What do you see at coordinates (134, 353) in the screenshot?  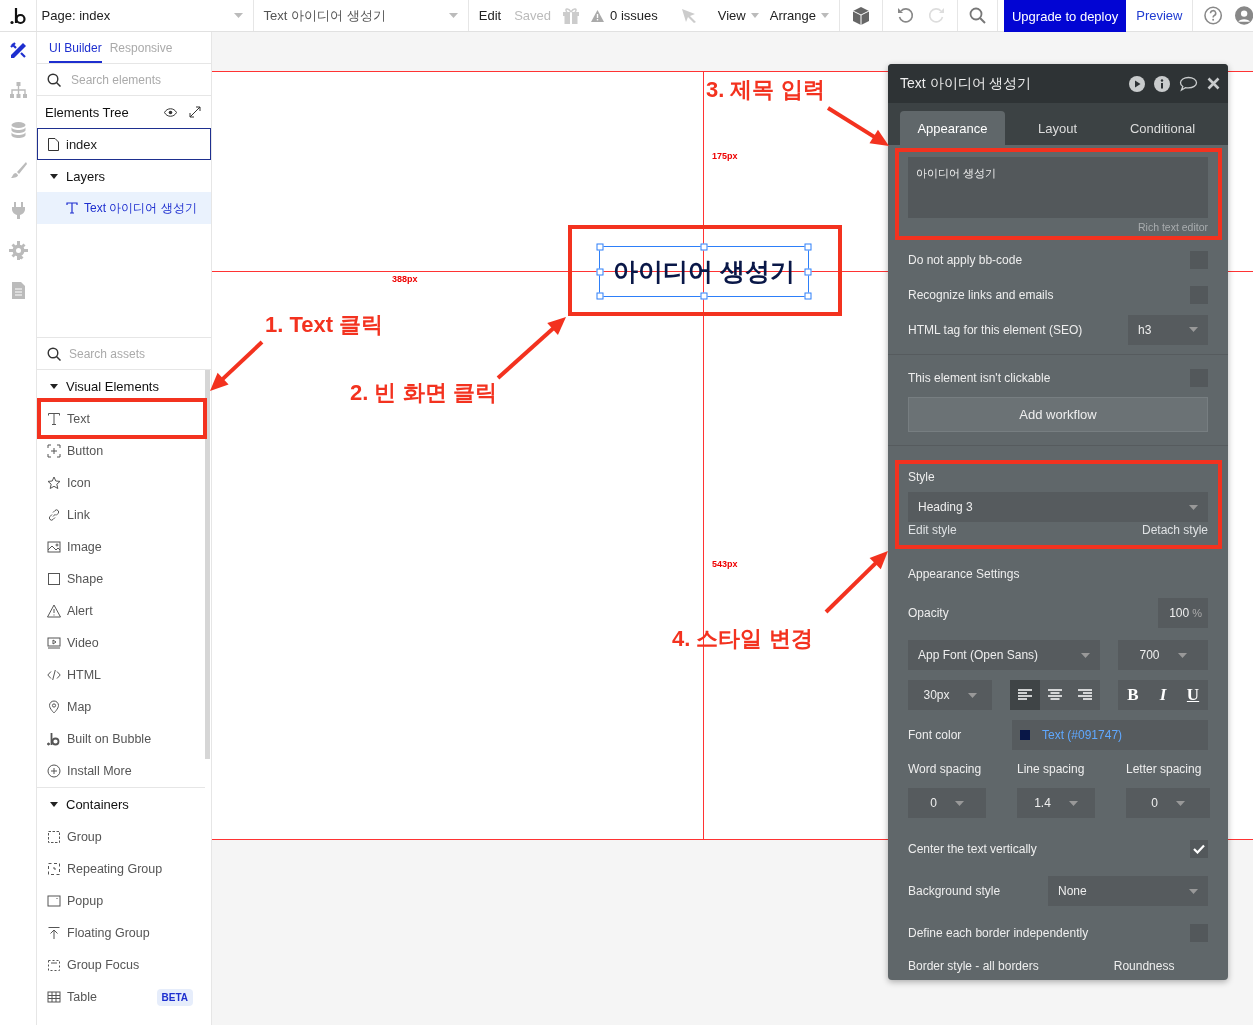 I see `search-assets-field: Search assets` at bounding box center [134, 353].